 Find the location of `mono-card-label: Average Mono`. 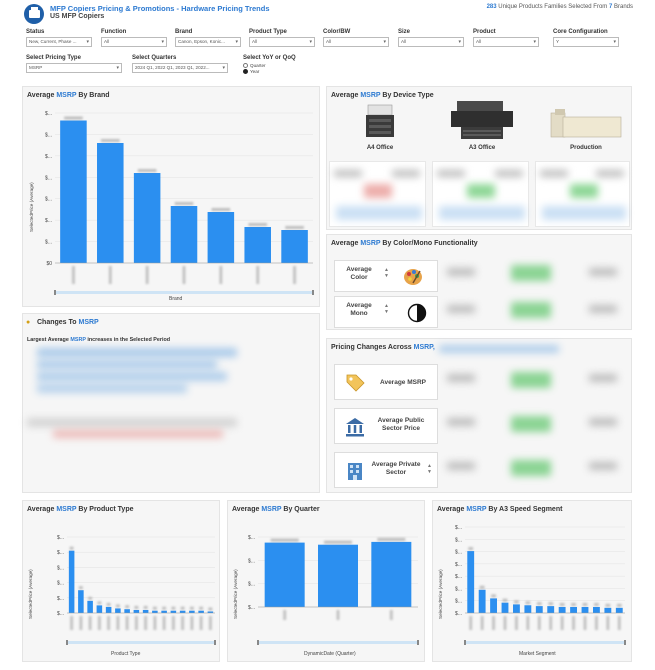

mono-card-label: Average Mono is located at coordinates (359, 310).